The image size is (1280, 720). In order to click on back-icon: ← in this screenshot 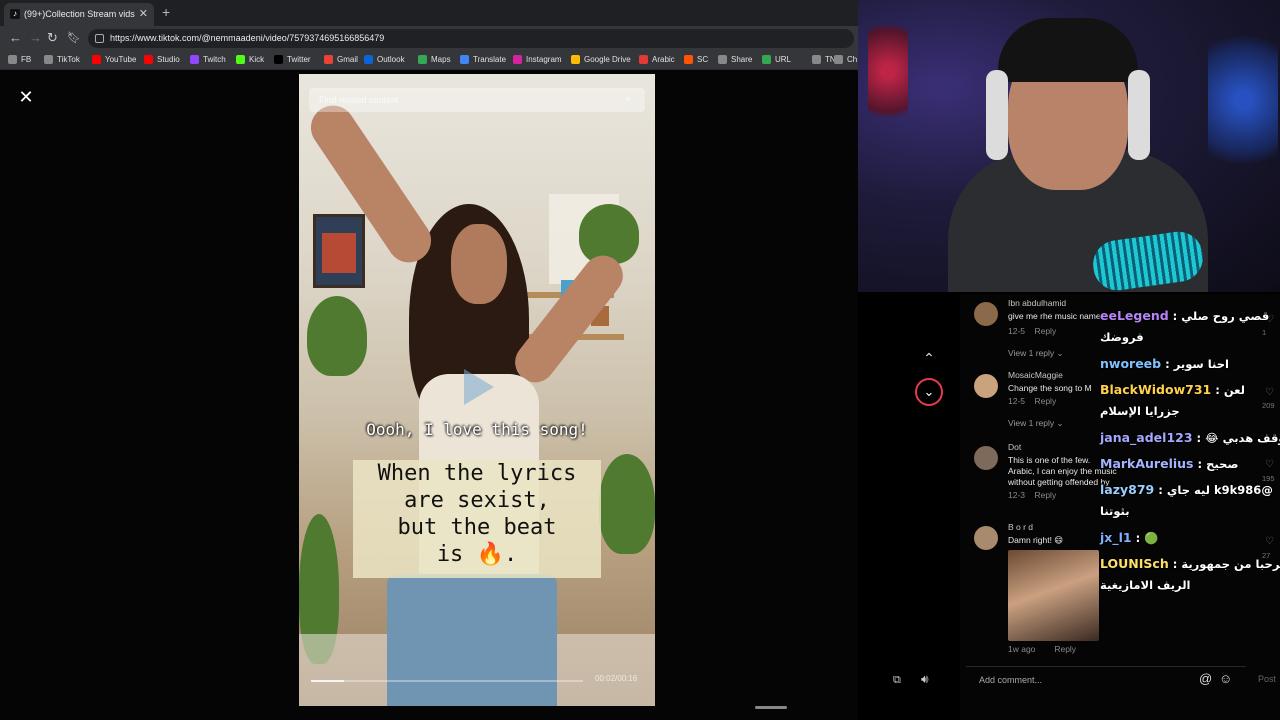, I will do `click(15, 38)`.